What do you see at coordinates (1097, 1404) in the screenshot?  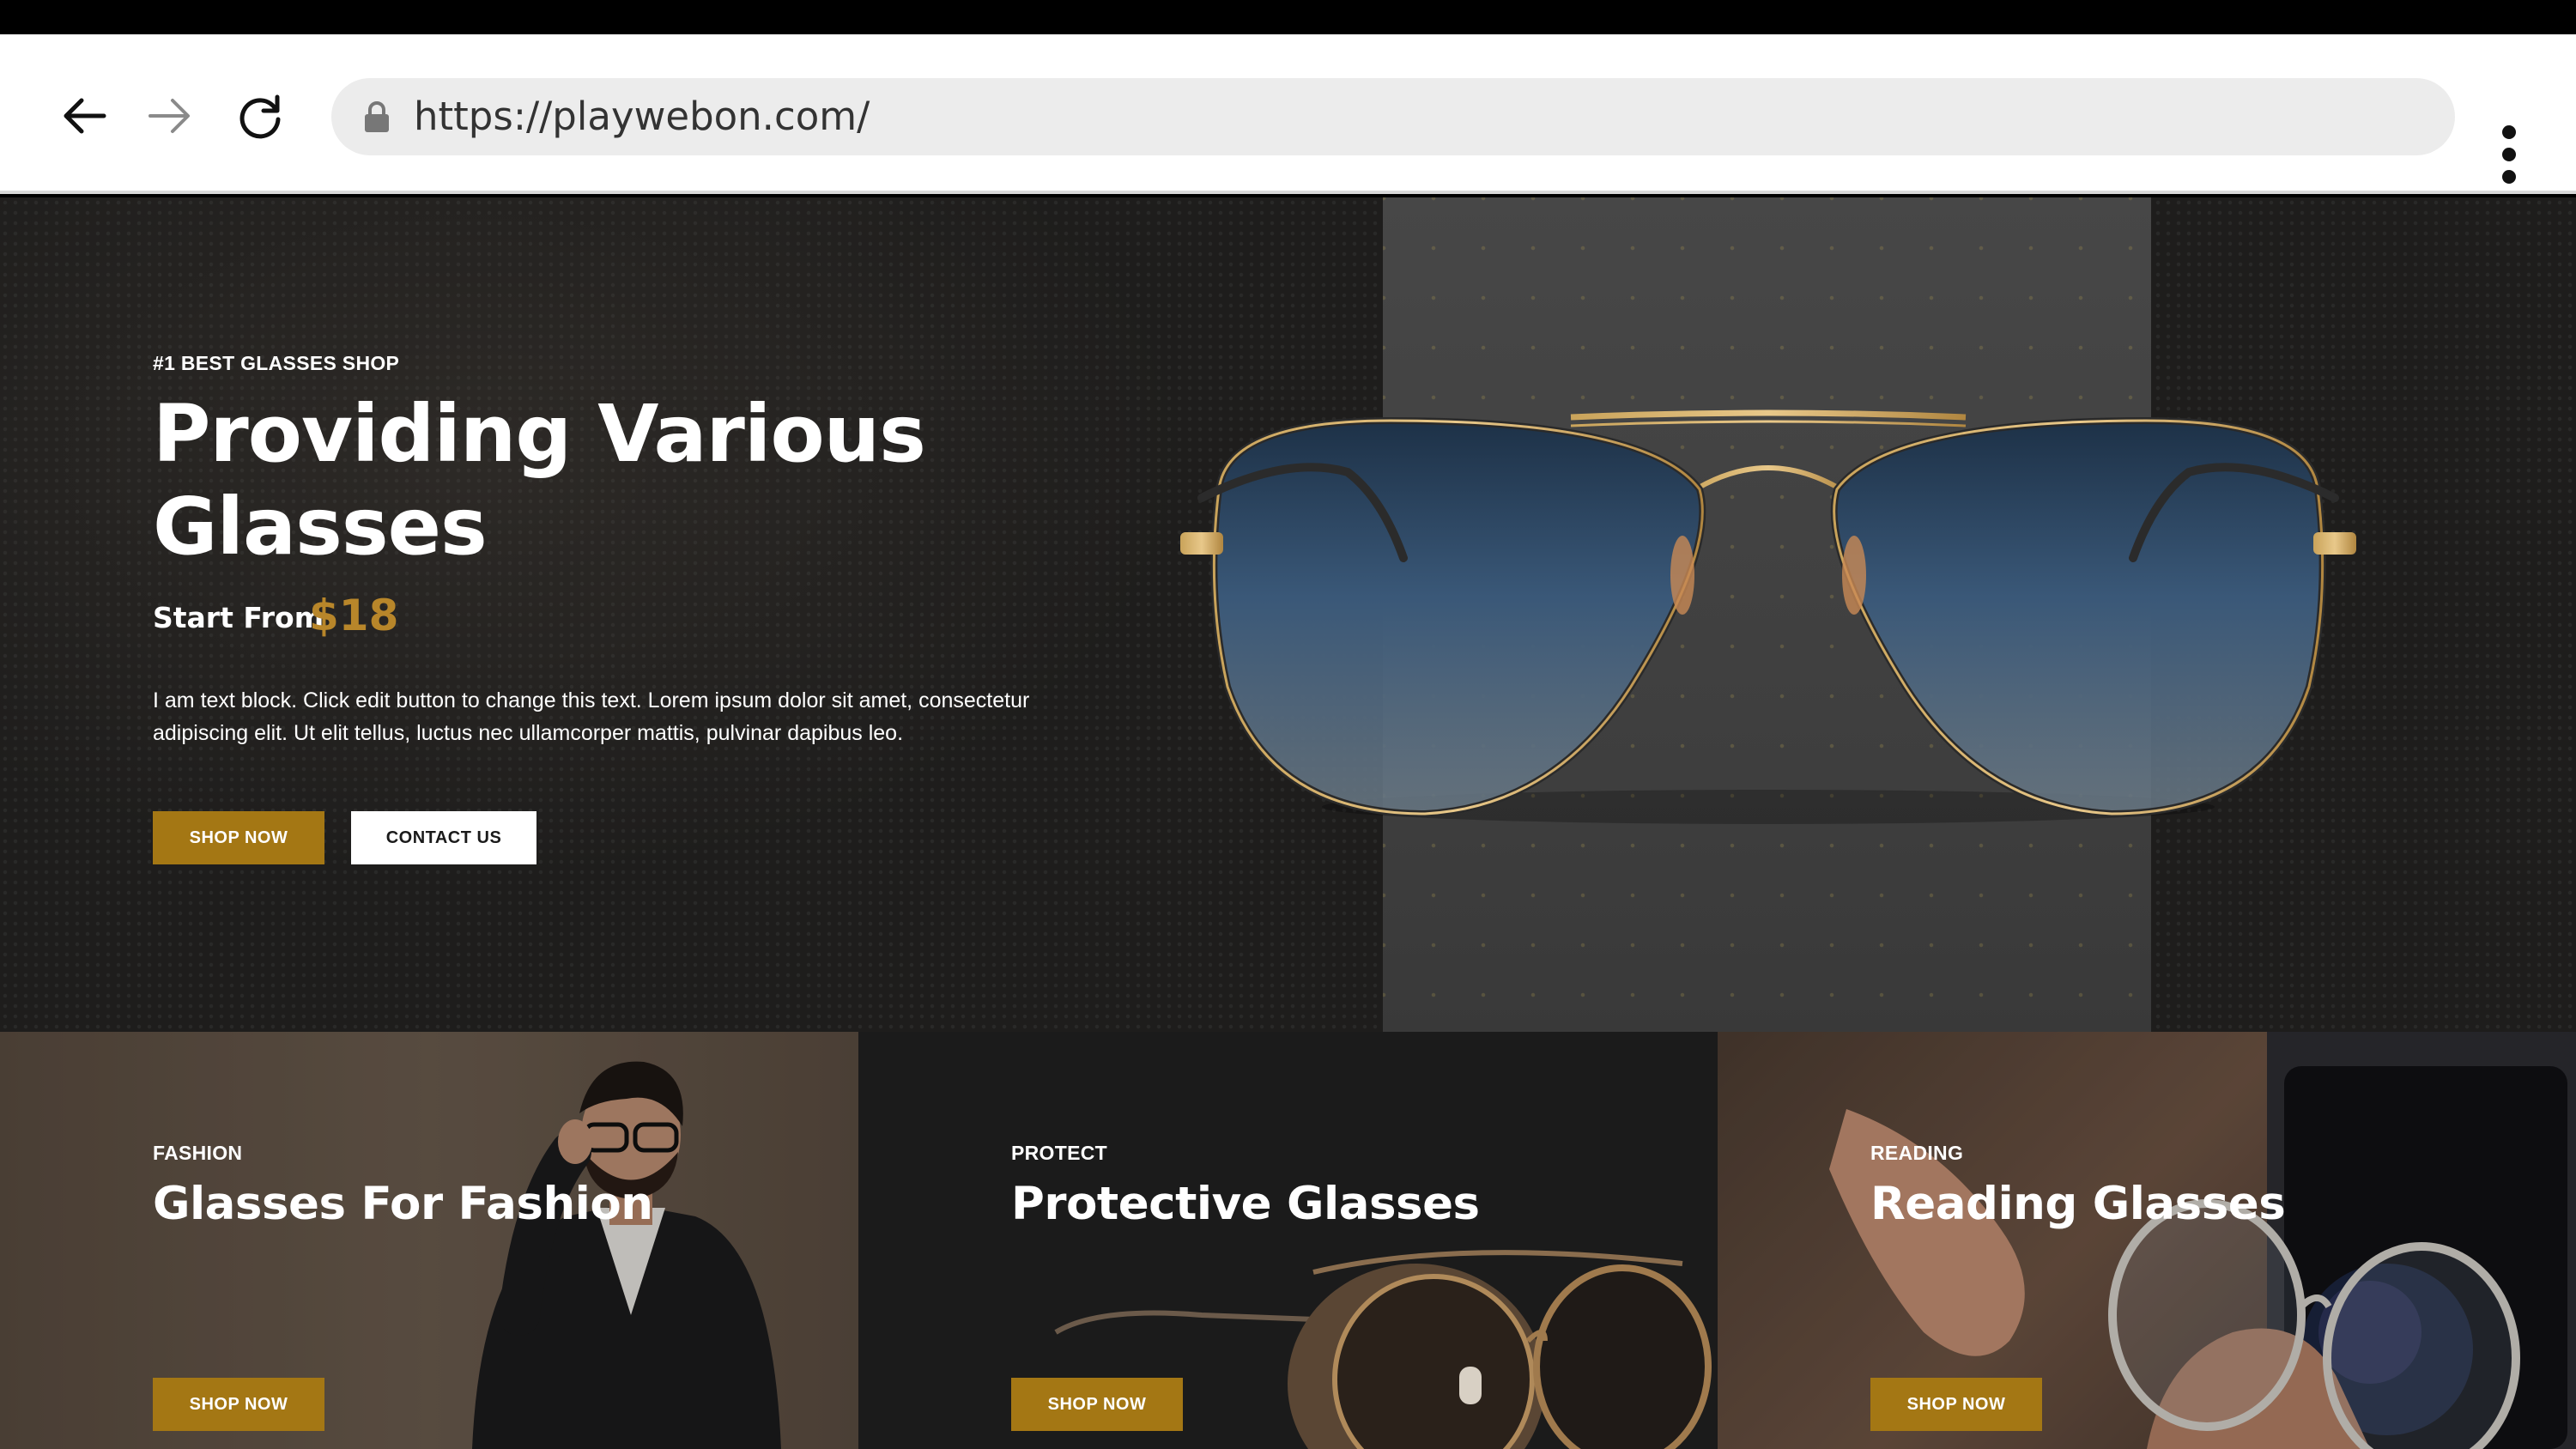 I see `protect-shop-now-button: SHOP NOW` at bounding box center [1097, 1404].